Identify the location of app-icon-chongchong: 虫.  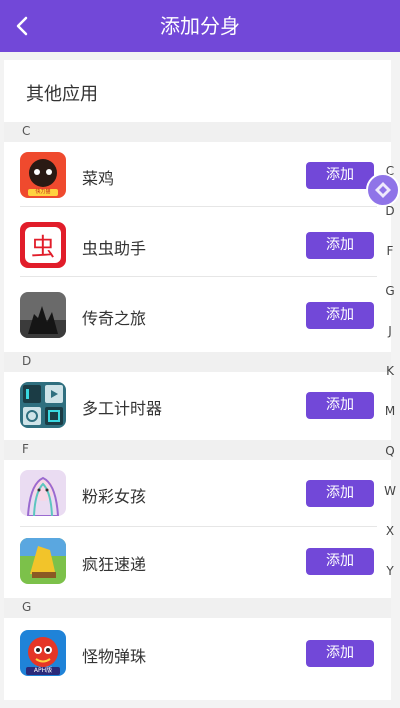
(43, 245).